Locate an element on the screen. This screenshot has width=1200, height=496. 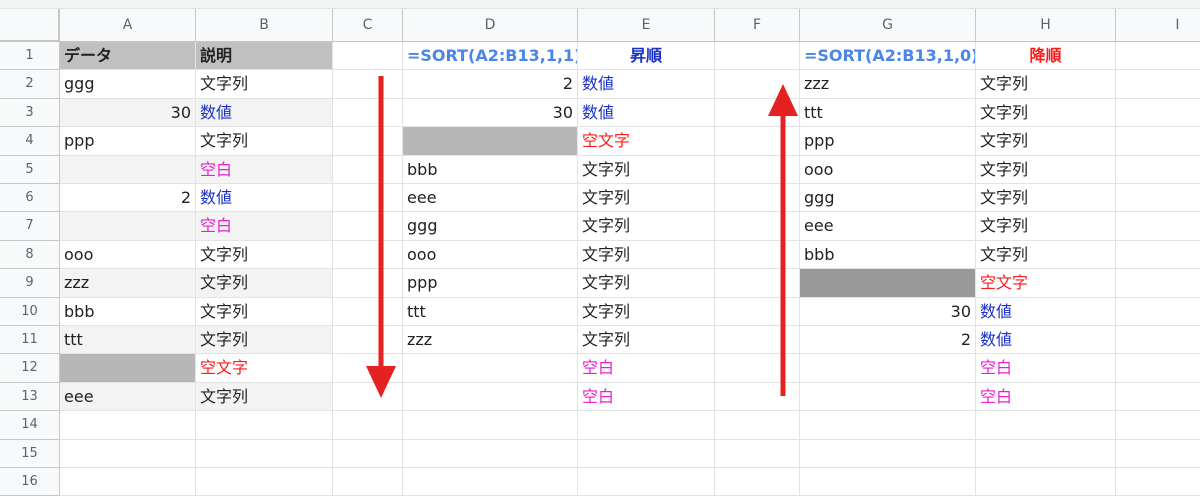
cell-e12: 空白 is located at coordinates (646, 368).